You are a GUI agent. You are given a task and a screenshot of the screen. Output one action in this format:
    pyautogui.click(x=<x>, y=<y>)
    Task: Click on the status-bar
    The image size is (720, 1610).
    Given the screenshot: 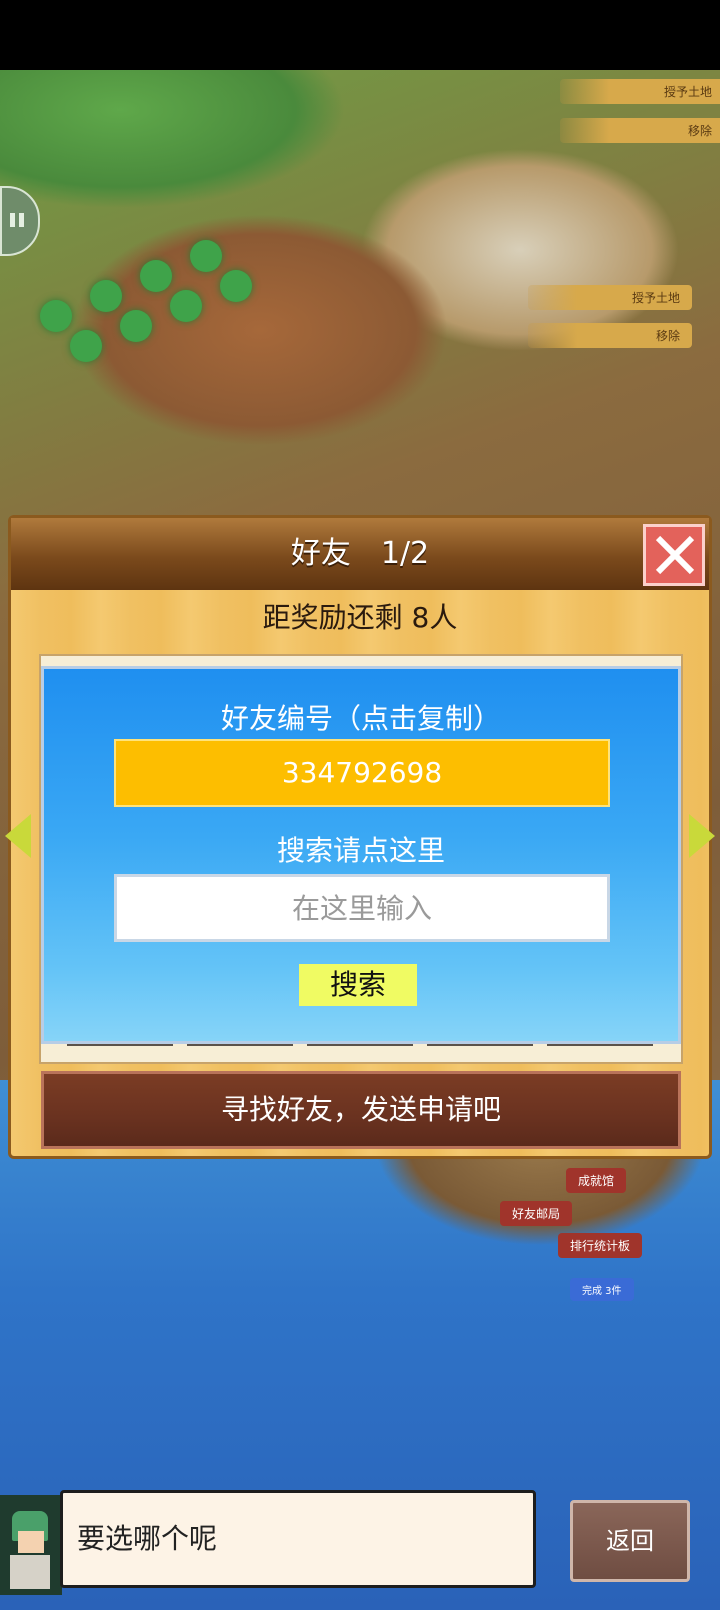 What is the action you would take?
    pyautogui.click(x=360, y=35)
    